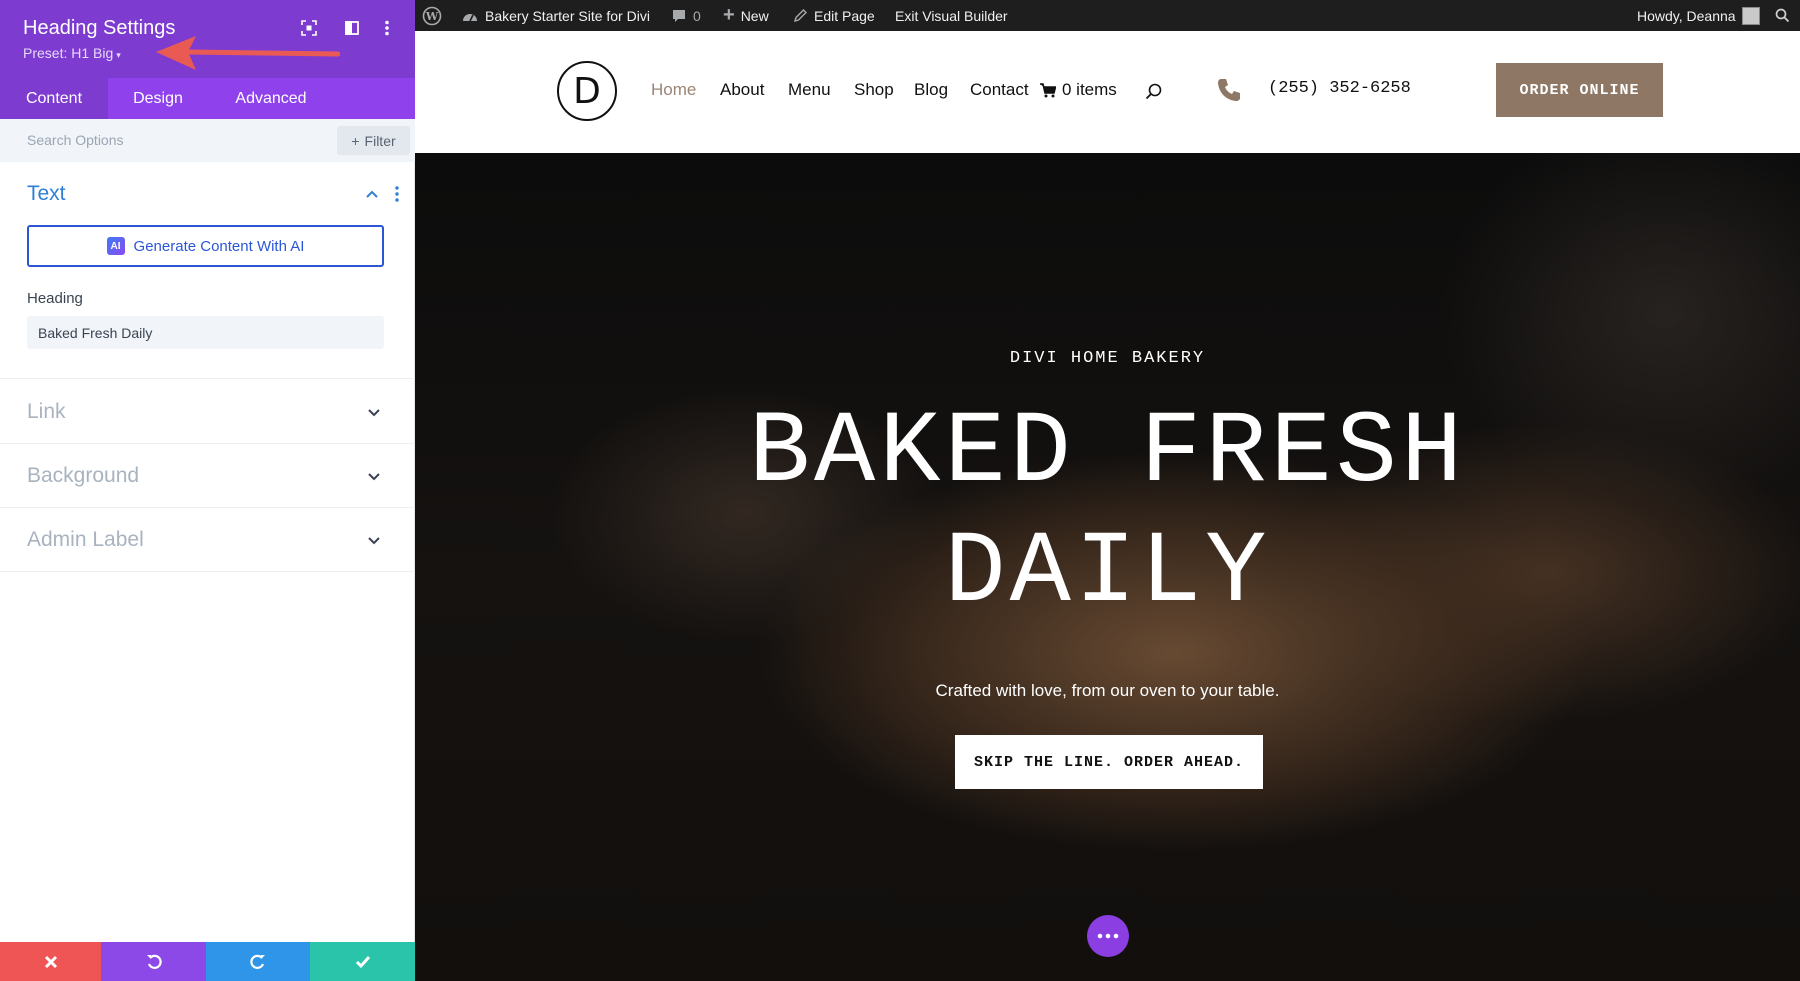 Image resolution: width=1800 pixels, height=981 pixels. I want to click on search-row: + Filter, so click(207, 140).